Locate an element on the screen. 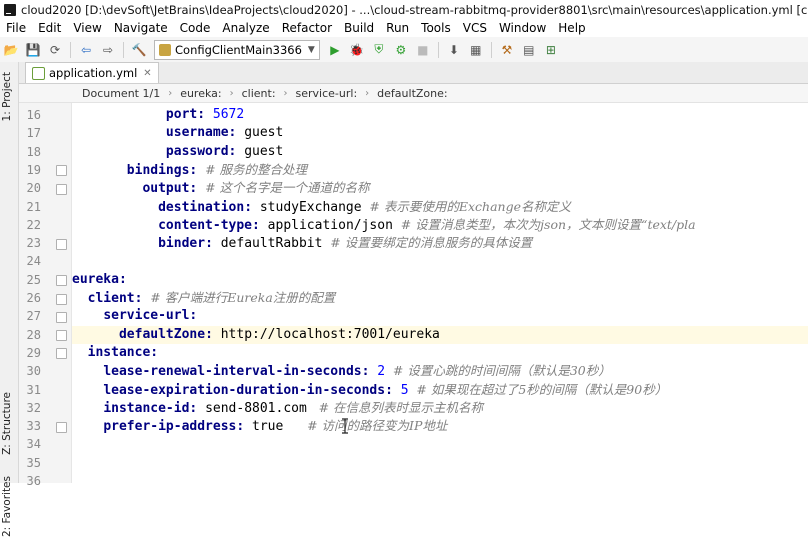  yaml-key: lease-expiration-duration-in-seconds is located at coordinates (244, 390).